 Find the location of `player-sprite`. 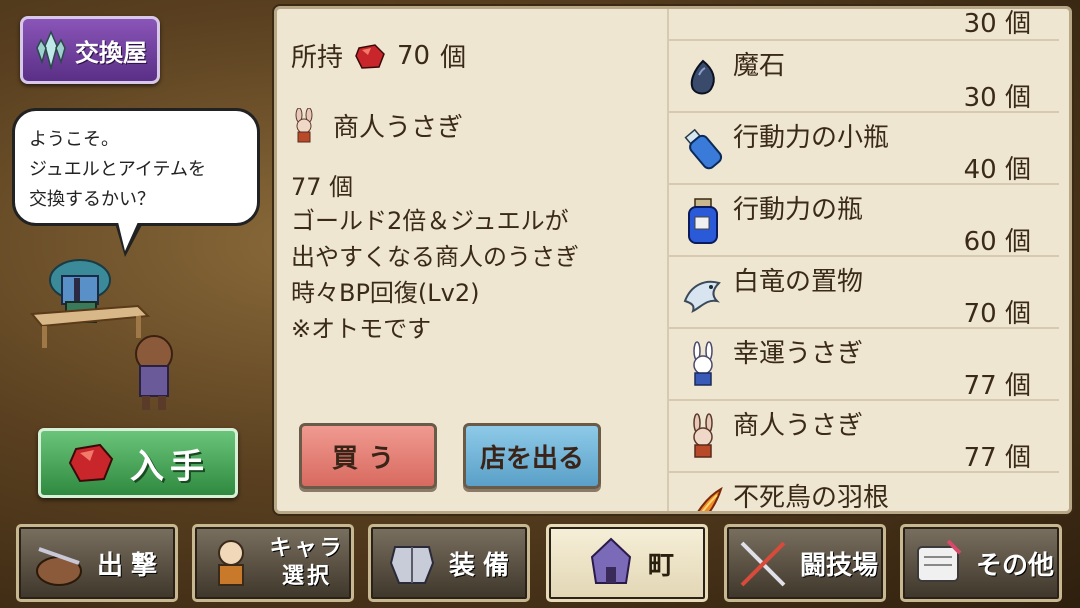

player-sprite is located at coordinates (154, 372).